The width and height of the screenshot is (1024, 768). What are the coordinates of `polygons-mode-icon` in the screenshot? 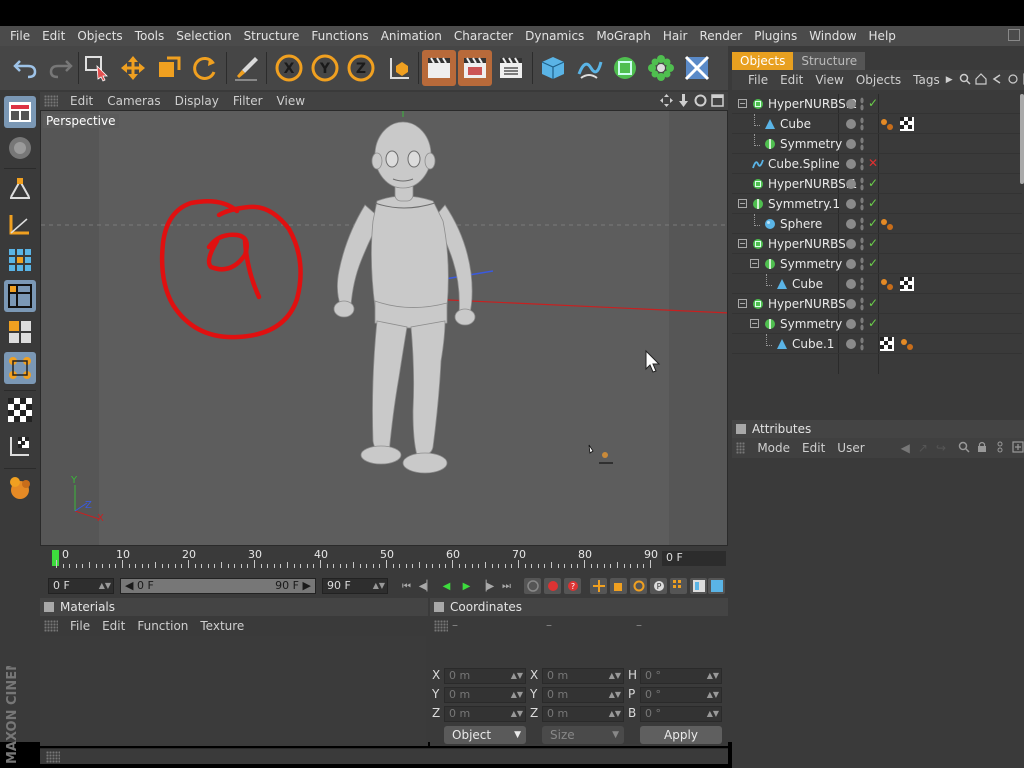 It's located at (20, 260).